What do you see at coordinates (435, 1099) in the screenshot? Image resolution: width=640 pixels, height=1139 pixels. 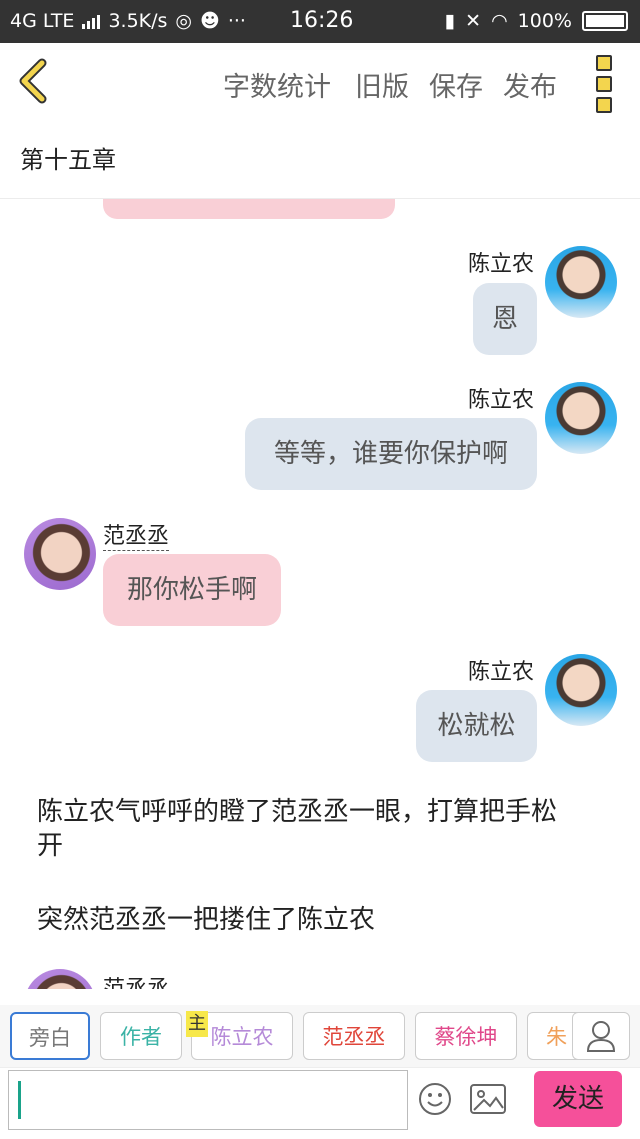 I see `emoji-icon` at bounding box center [435, 1099].